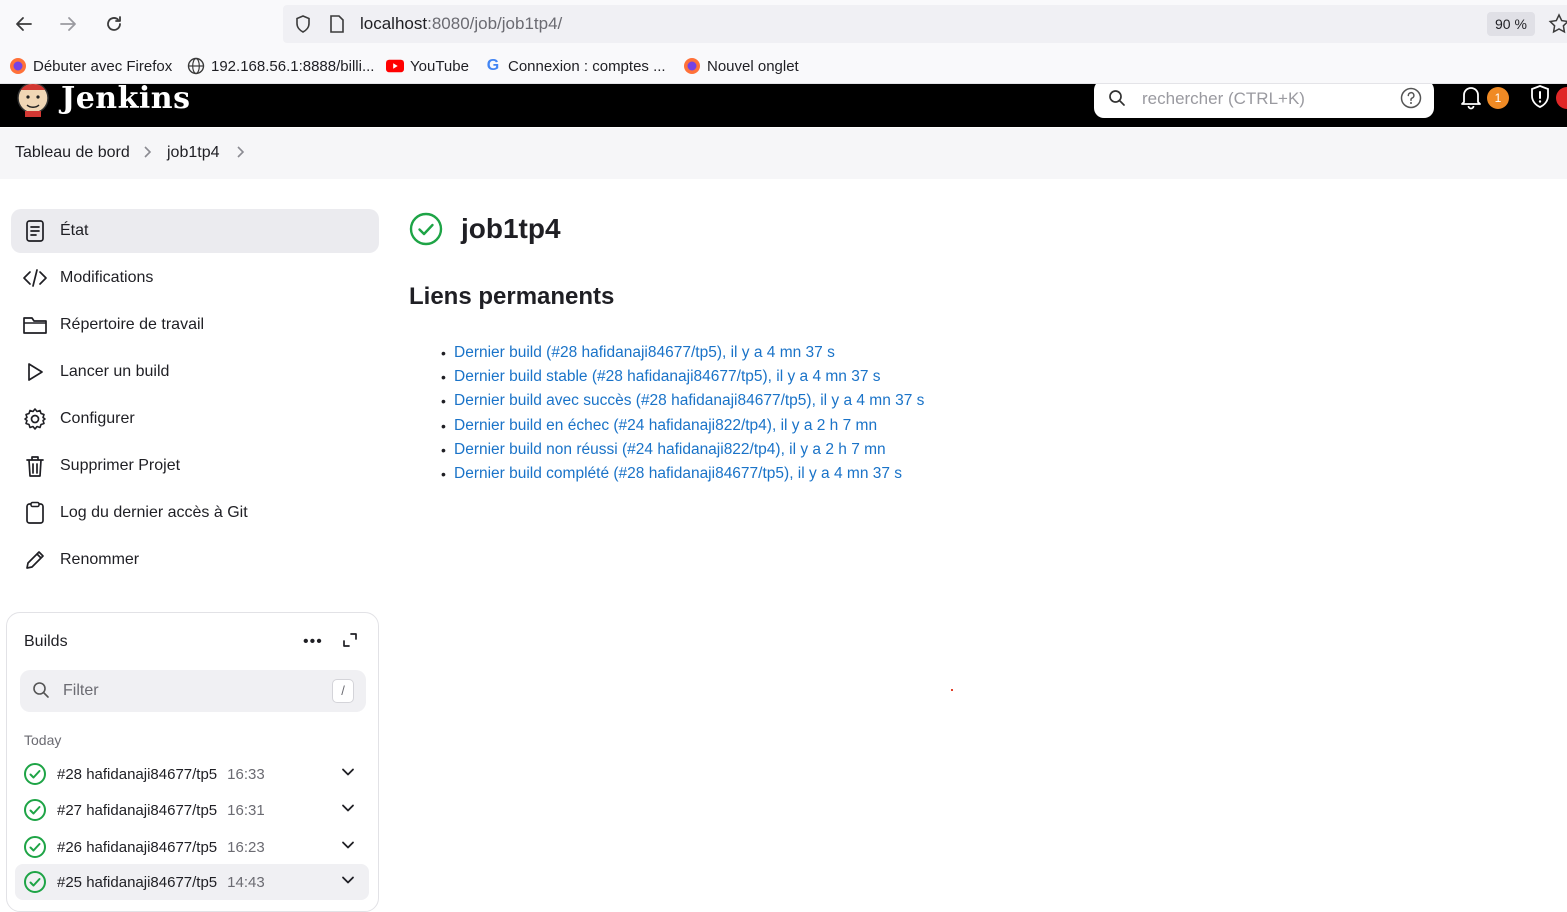 This screenshot has height=912, width=1567. I want to click on address-bar: localhost:8080/job/job1tp4/ 90 %, so click(925, 24).